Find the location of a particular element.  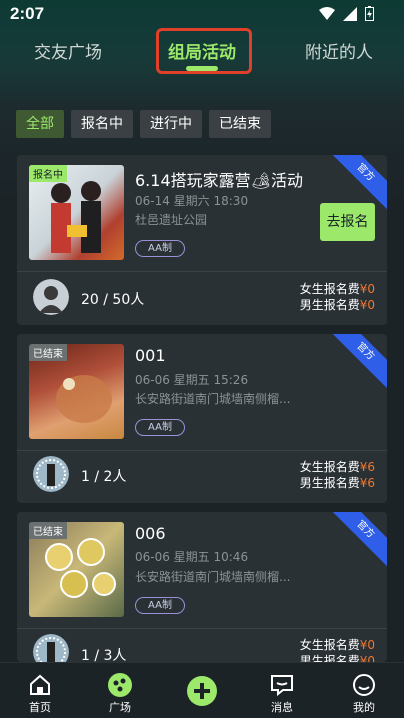

plus-icon is located at coordinates (202, 691).